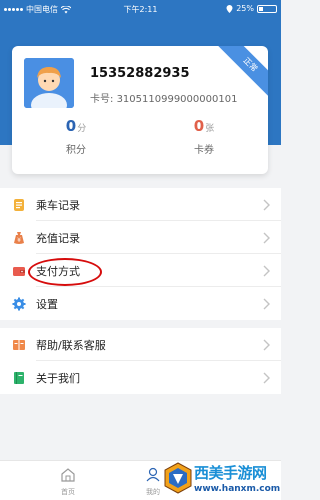  I want to click on status-bar: 中国电信 下午2:11 25%, so click(140, 9).